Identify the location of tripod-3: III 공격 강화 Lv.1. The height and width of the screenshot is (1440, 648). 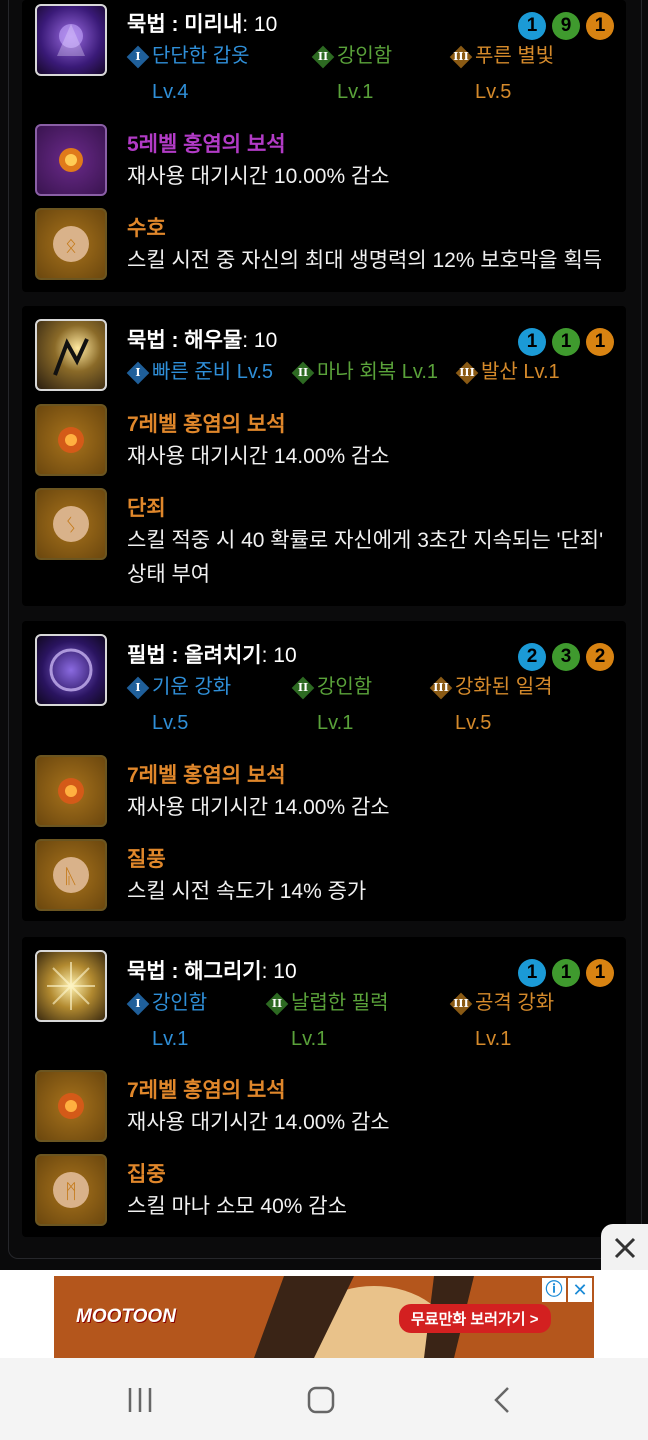
(501, 1021).